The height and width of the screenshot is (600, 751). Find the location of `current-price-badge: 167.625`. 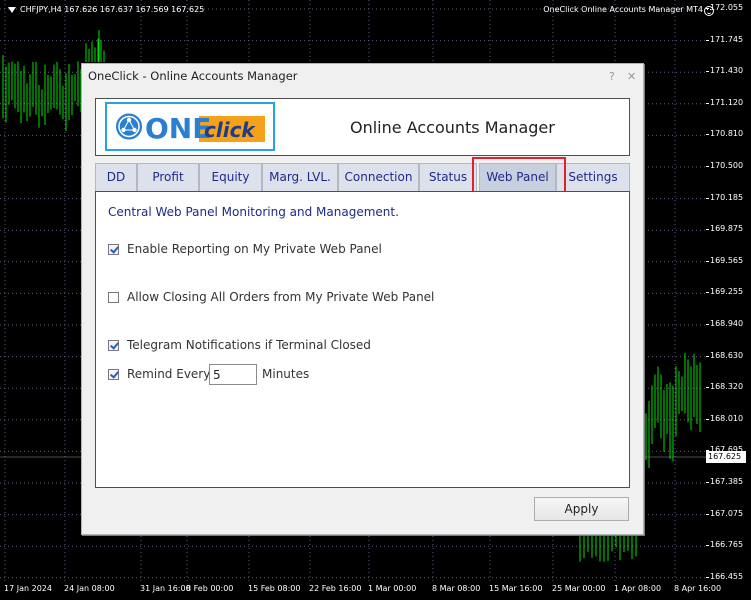

current-price-badge: 167.625 is located at coordinates (726, 457).